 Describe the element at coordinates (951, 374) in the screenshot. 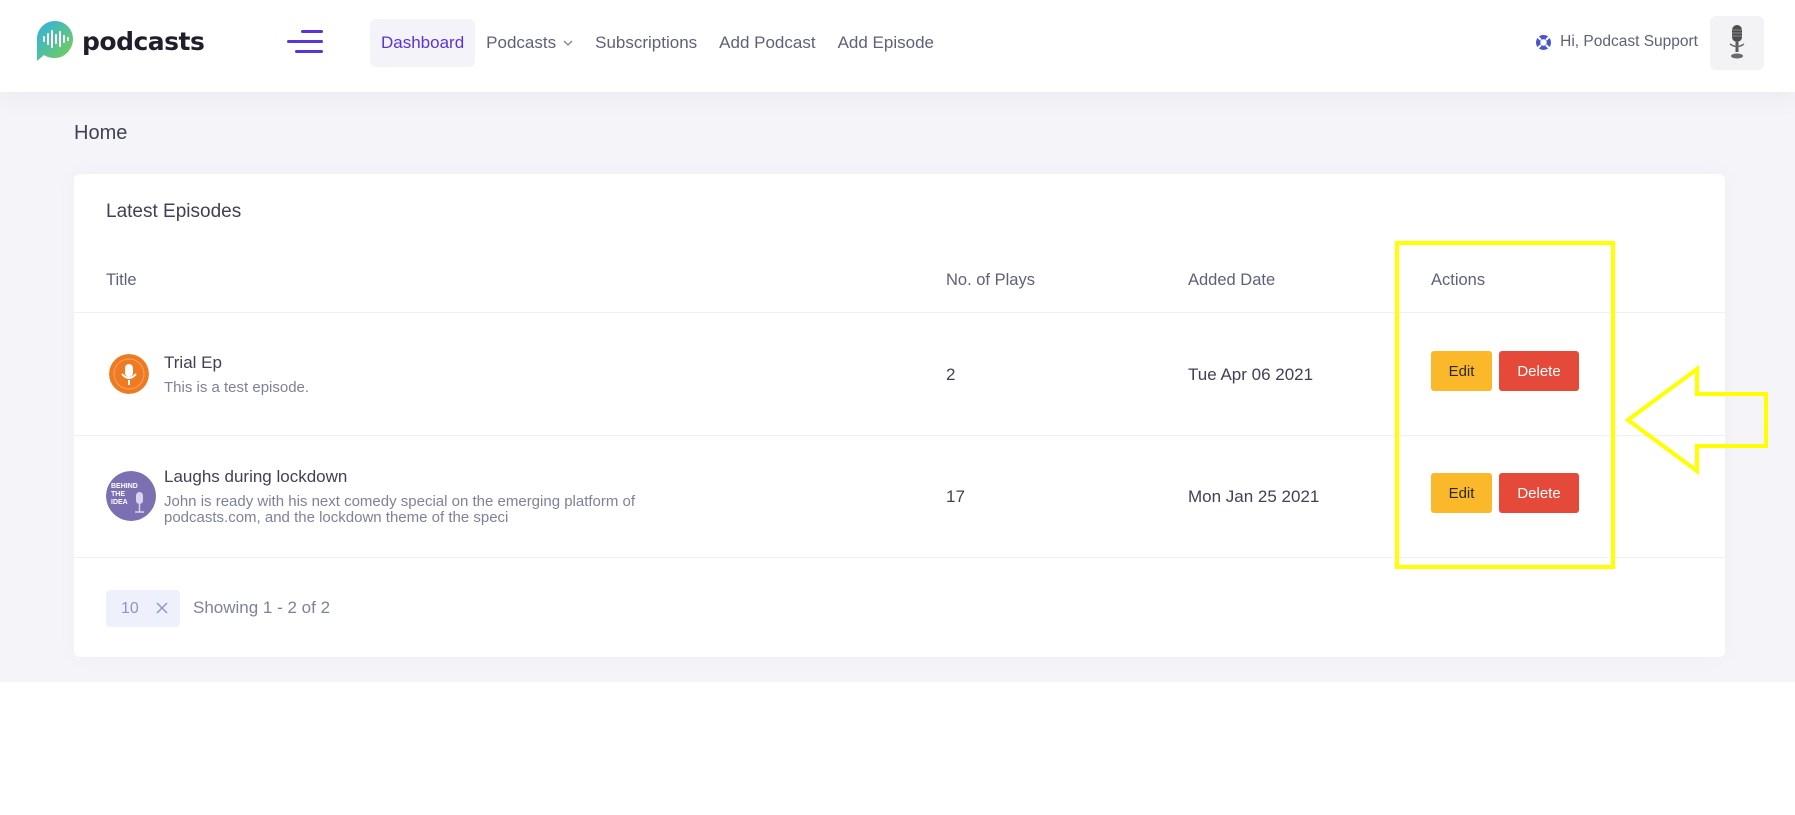

I see `episode-plays: 2` at that location.